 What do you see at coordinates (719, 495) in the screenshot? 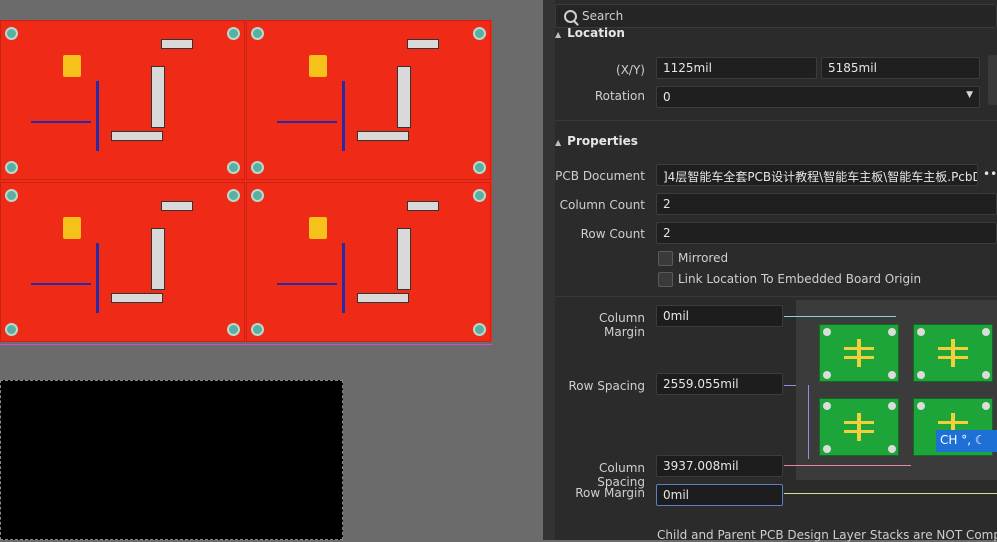
I see `row-margin-field: 0mil` at bounding box center [719, 495].